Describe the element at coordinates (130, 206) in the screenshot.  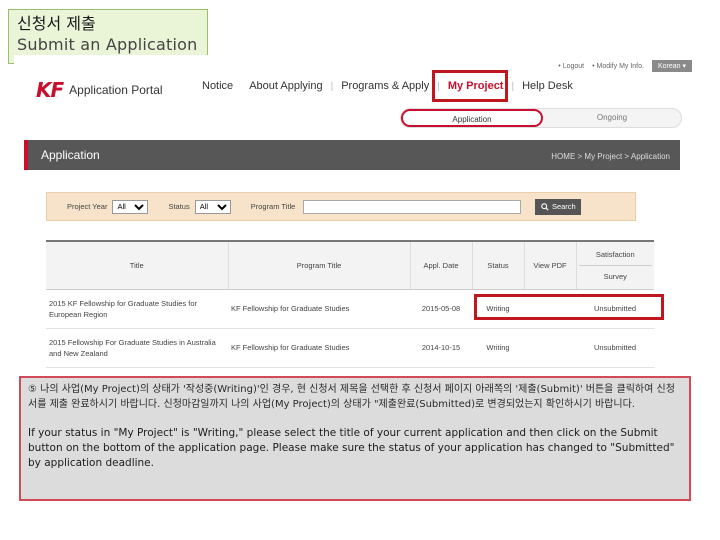
I see `project-year-select: All` at that location.